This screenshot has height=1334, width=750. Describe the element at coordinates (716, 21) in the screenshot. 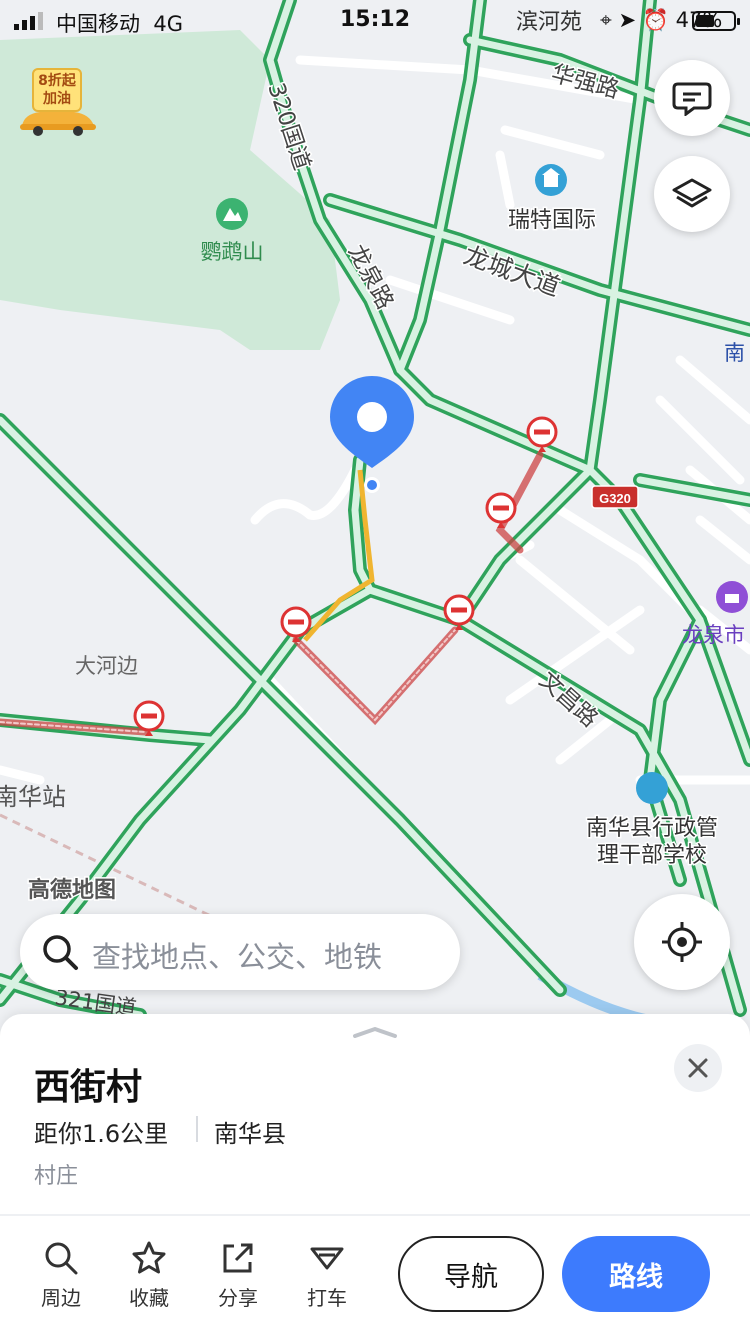

I see `battery-icon` at that location.